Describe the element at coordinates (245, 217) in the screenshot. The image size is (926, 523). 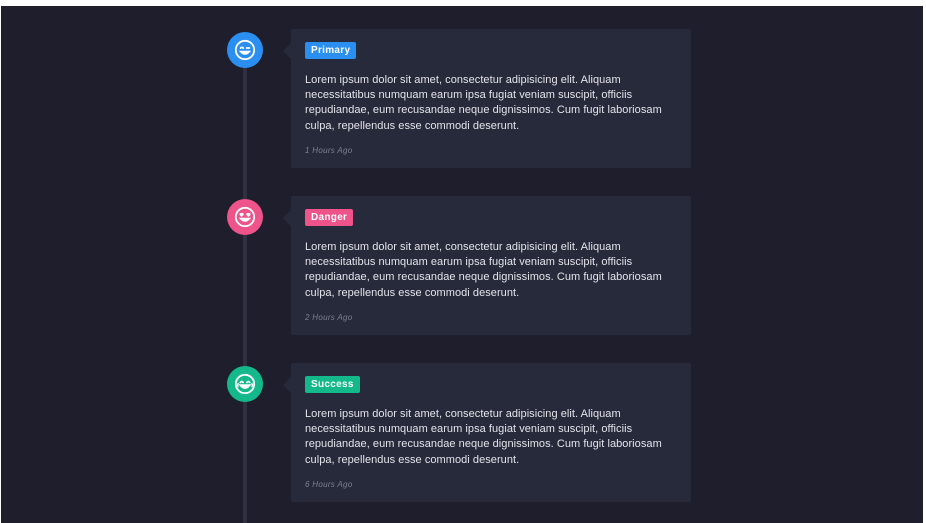
I see `heart-eyes-face-icon` at that location.